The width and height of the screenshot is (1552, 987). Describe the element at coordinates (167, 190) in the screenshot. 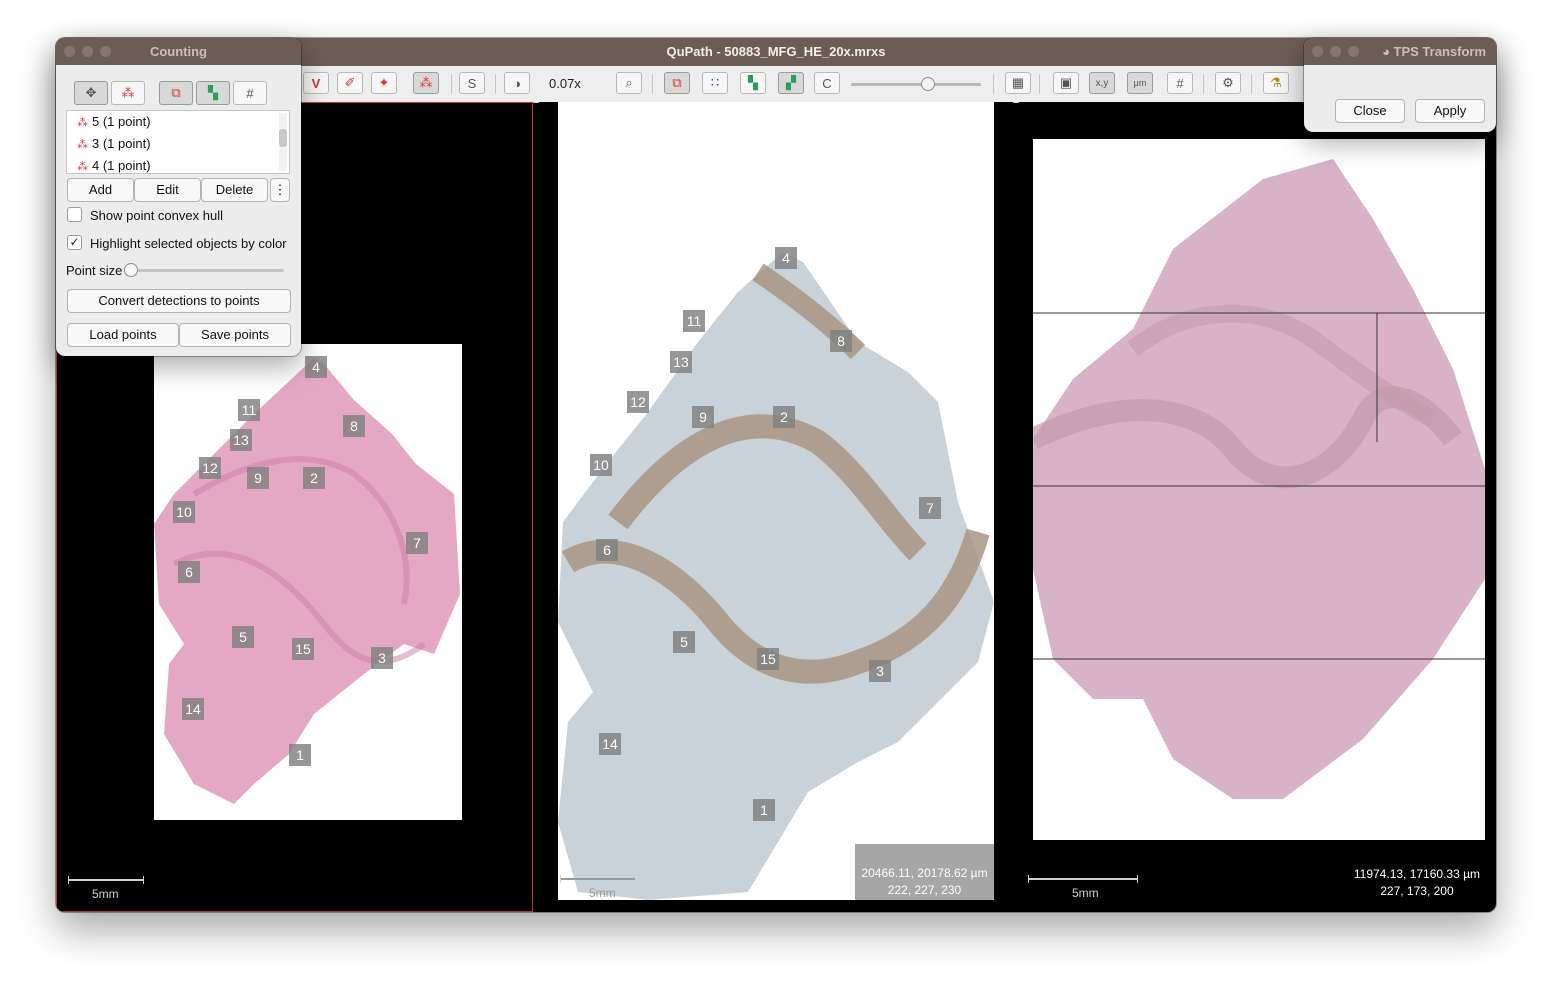

I see `edit-button: Edit` at that location.